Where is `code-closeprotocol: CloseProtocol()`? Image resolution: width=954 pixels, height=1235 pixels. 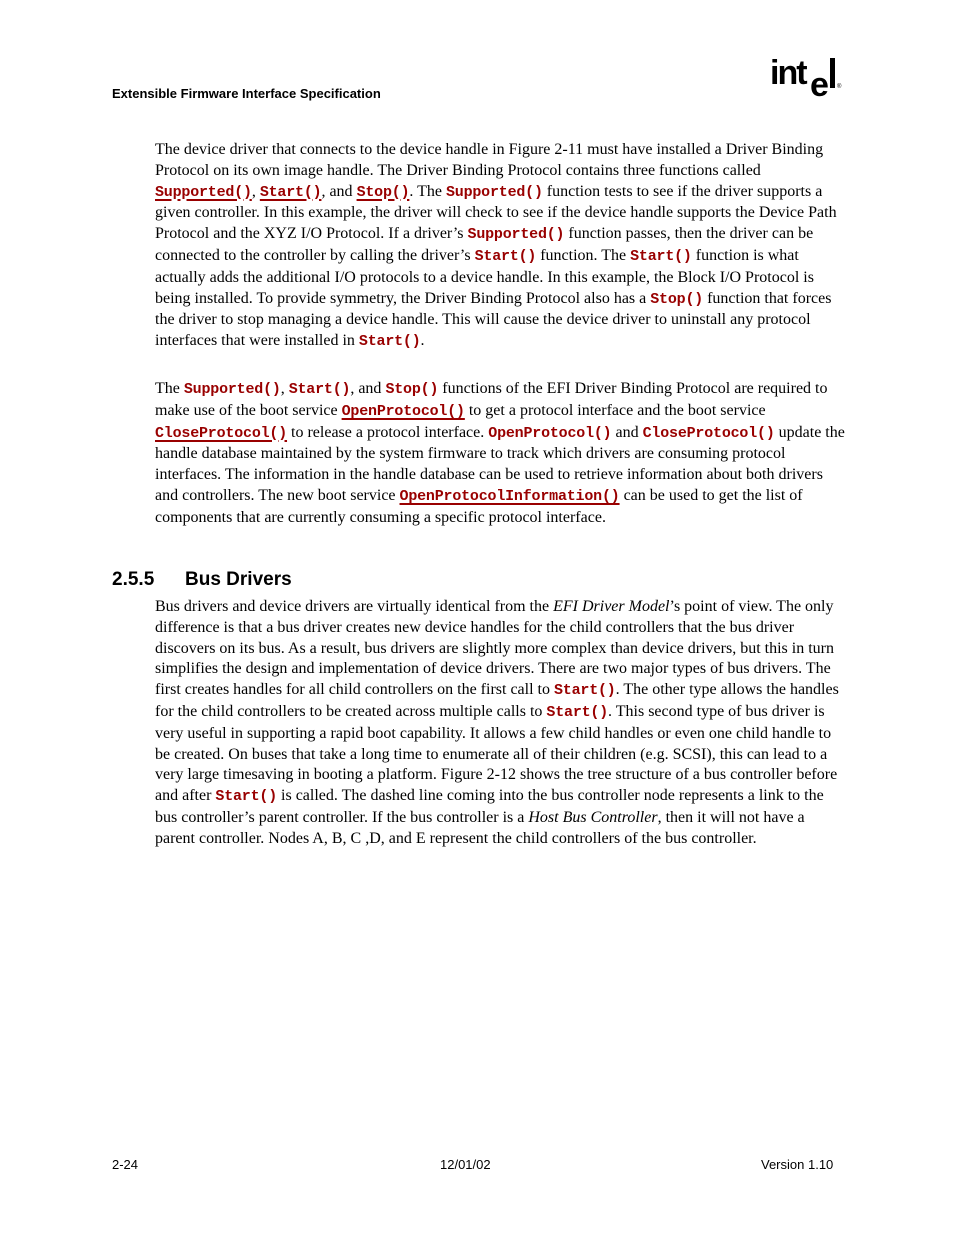
code-closeprotocol: CloseProtocol() is located at coordinates (708, 433).